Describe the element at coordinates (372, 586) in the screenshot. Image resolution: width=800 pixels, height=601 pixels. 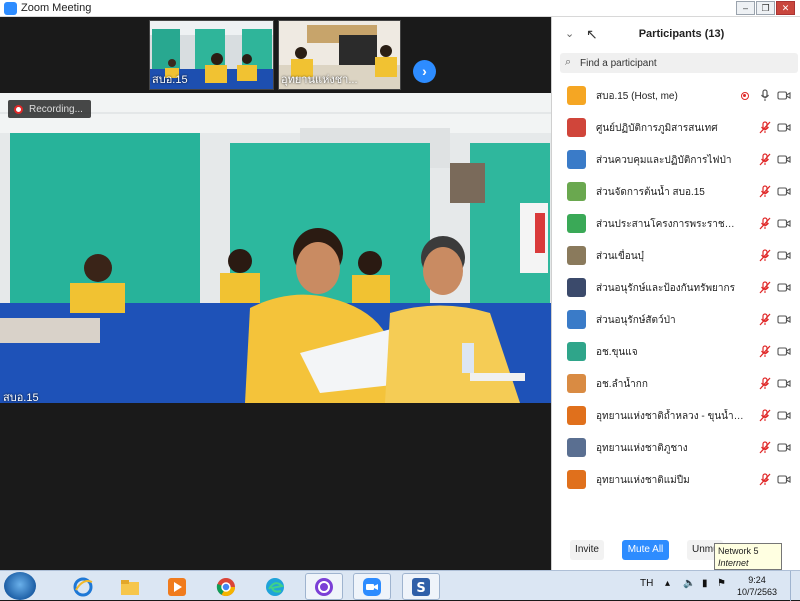
I see `zoom-taskbar-icon` at that location.